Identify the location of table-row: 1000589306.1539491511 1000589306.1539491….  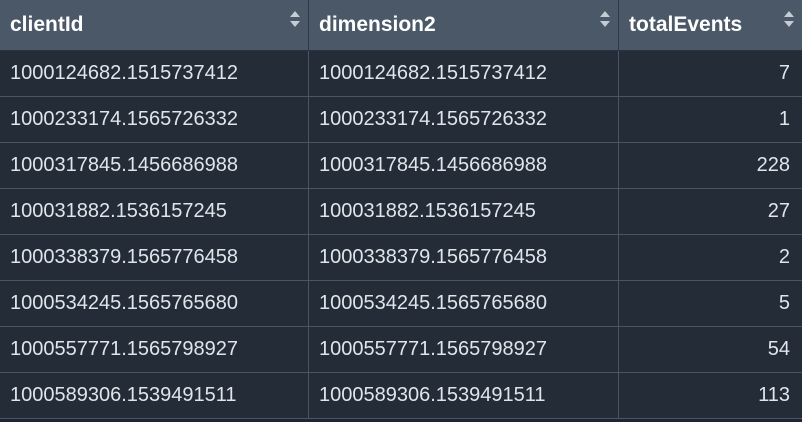
(401, 396).